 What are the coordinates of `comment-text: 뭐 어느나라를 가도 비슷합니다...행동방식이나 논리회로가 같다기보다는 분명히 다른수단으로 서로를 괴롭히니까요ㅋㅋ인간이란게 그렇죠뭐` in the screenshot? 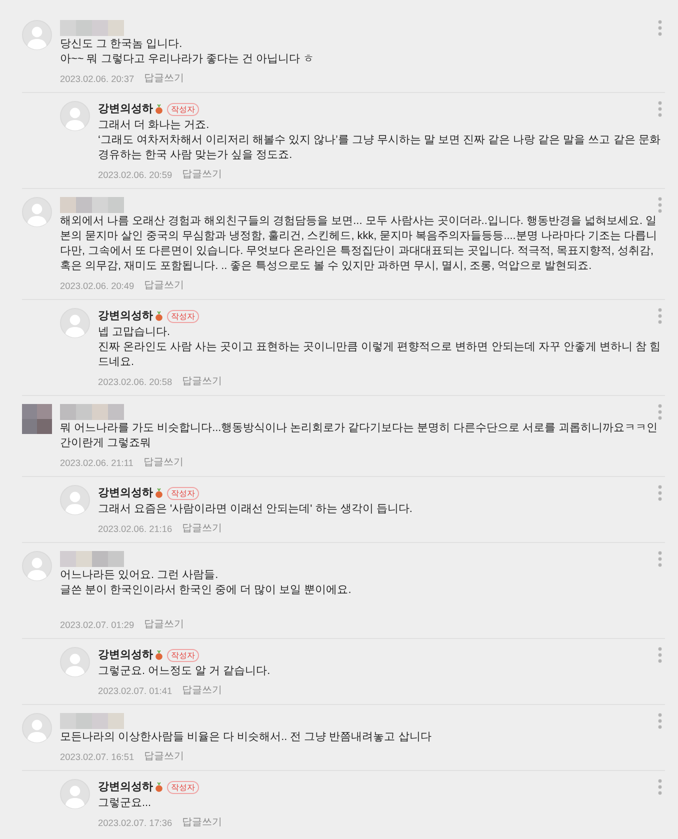 It's located at (359, 436).